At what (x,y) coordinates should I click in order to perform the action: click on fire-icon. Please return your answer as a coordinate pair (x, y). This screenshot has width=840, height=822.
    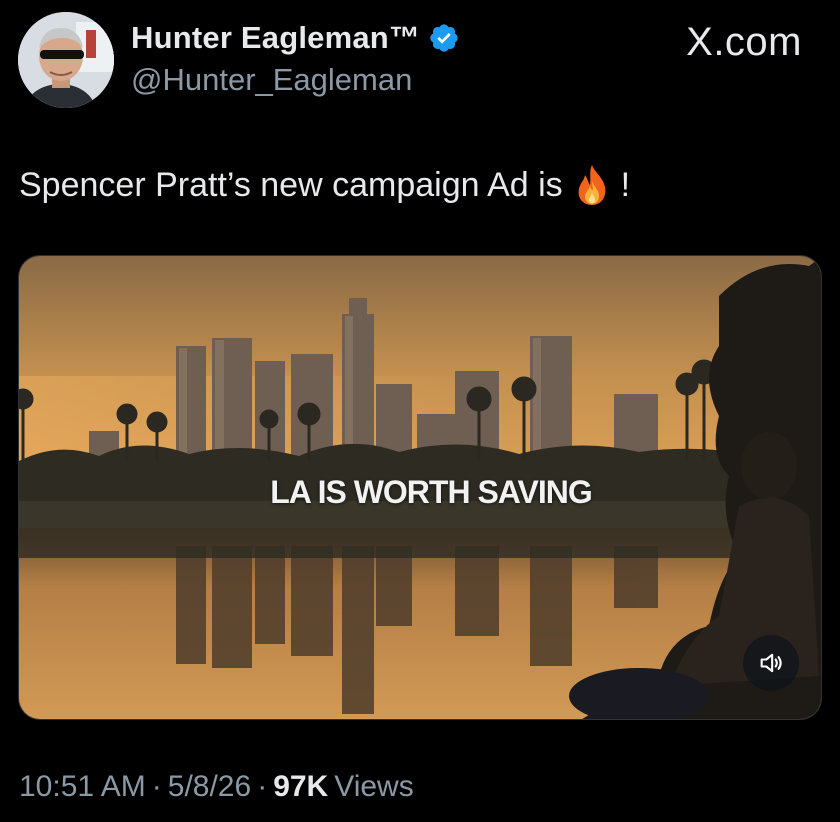
    Looking at the image, I should click on (592, 185).